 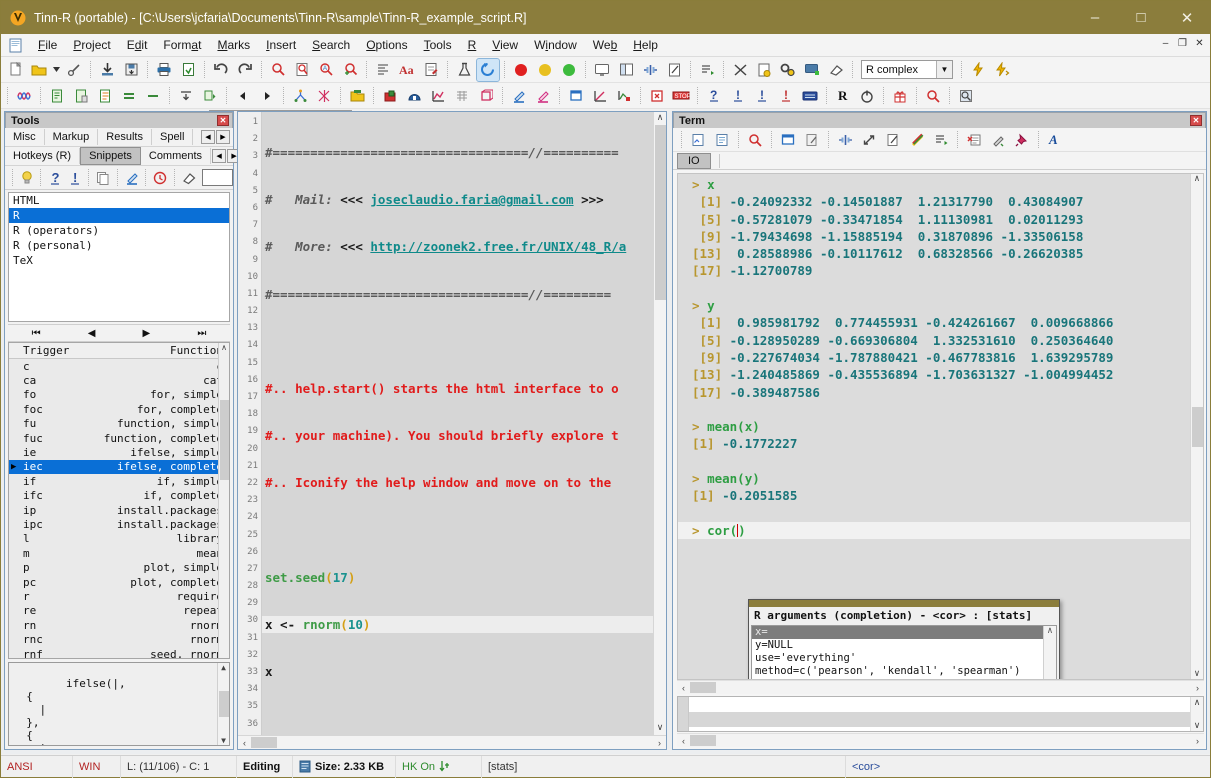 What do you see at coordinates (208, 137) in the screenshot?
I see `scroll-left-icon: ◀` at bounding box center [208, 137].